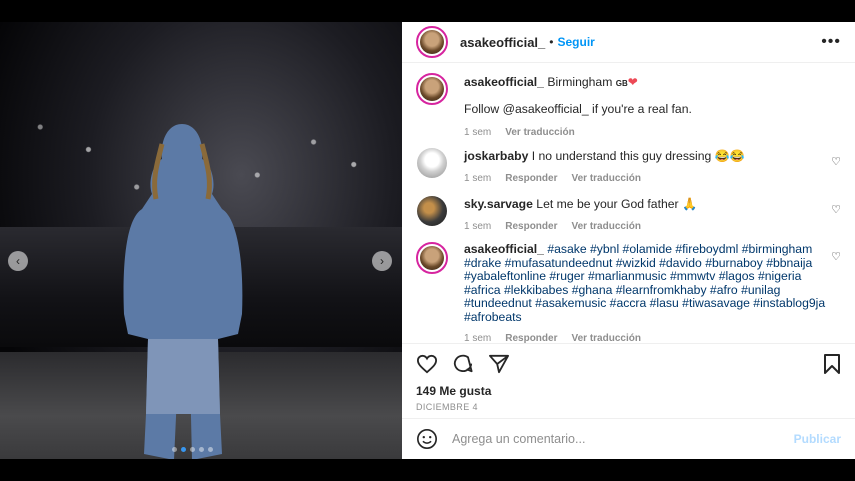 The width and height of the screenshot is (855, 481). I want to click on caption-text: Birmingham, so click(580, 82).